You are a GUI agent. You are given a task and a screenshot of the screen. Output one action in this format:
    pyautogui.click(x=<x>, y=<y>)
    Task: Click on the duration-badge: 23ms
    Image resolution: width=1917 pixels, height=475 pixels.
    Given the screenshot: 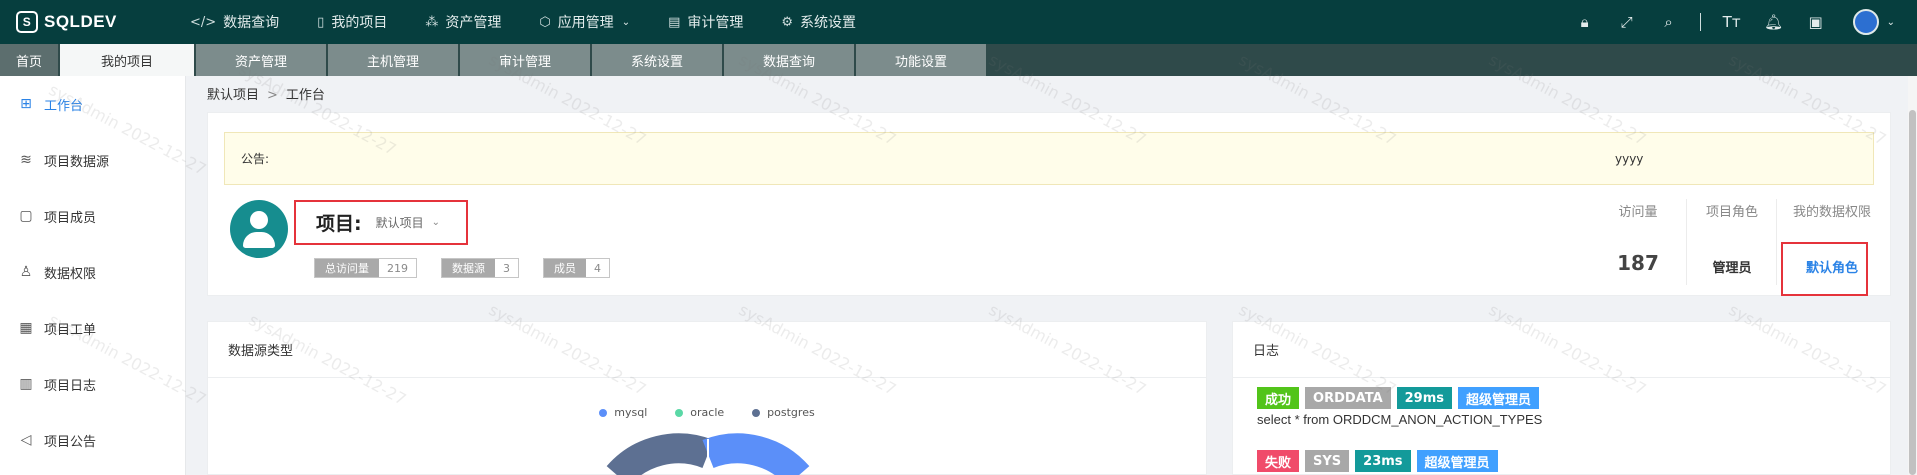 What is the action you would take?
    pyautogui.click(x=1383, y=461)
    